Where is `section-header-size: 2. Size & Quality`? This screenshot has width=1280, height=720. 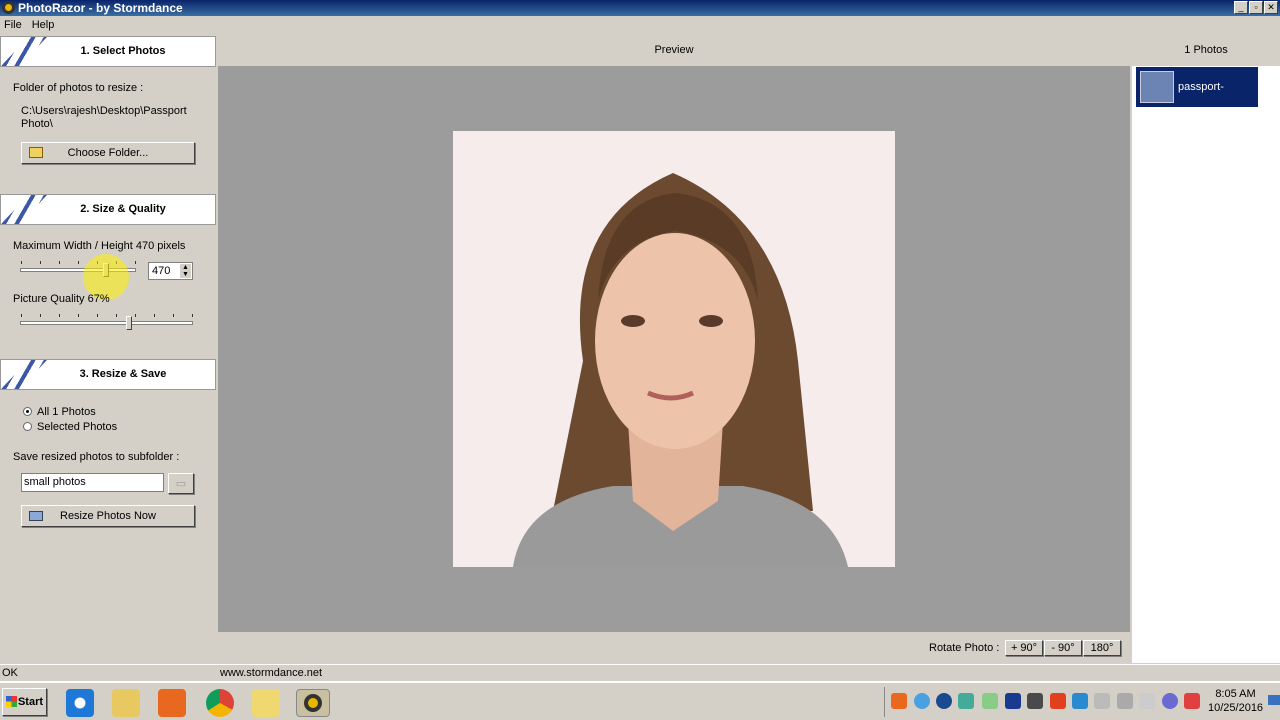 section-header-size: 2. Size & Quality is located at coordinates (108, 209).